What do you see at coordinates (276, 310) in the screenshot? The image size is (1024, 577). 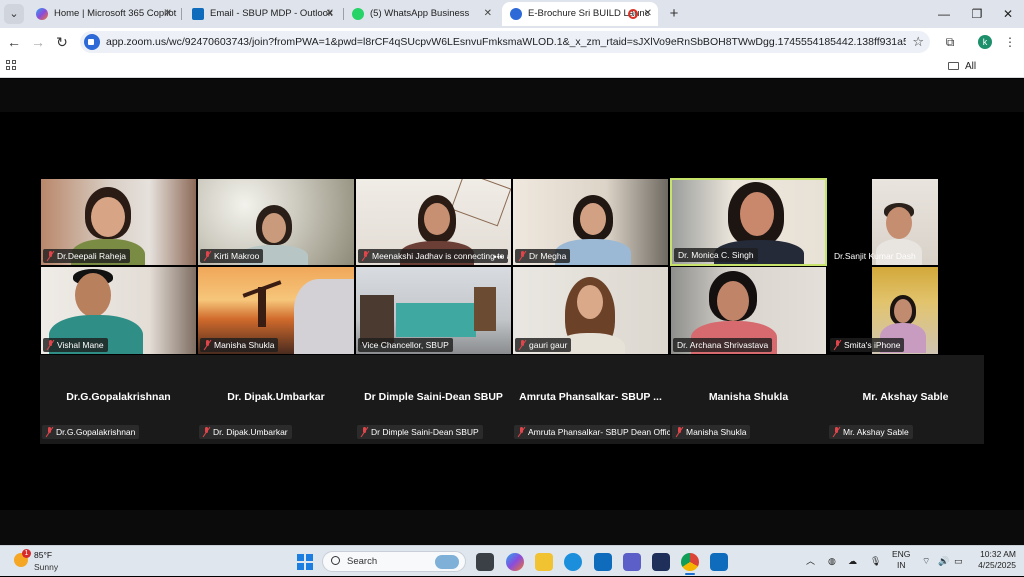 I see `video-tile: Manisha Shukla` at bounding box center [276, 310].